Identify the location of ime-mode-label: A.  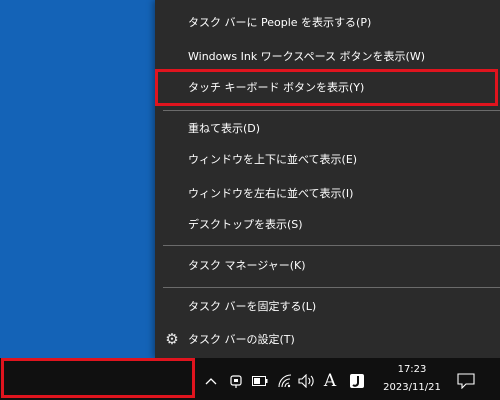
(330, 381).